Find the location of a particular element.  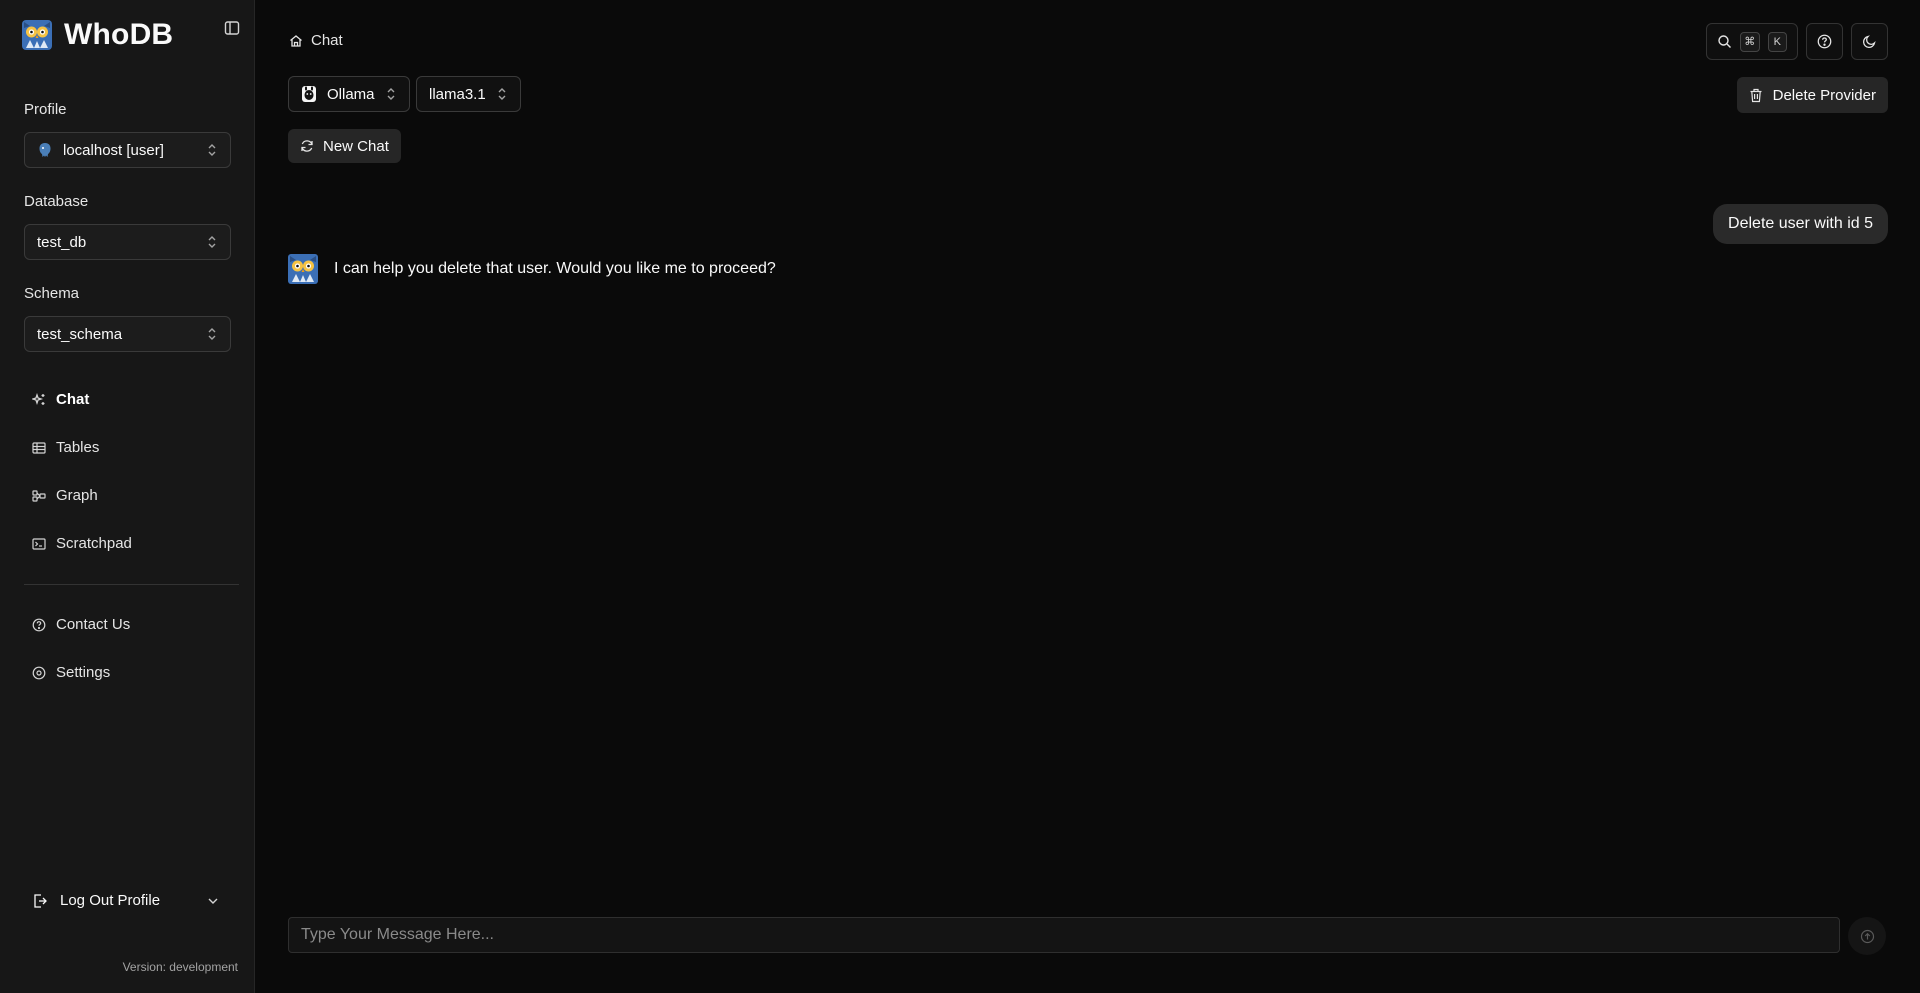

delete-provider-button: Delete Provider is located at coordinates (1812, 95).